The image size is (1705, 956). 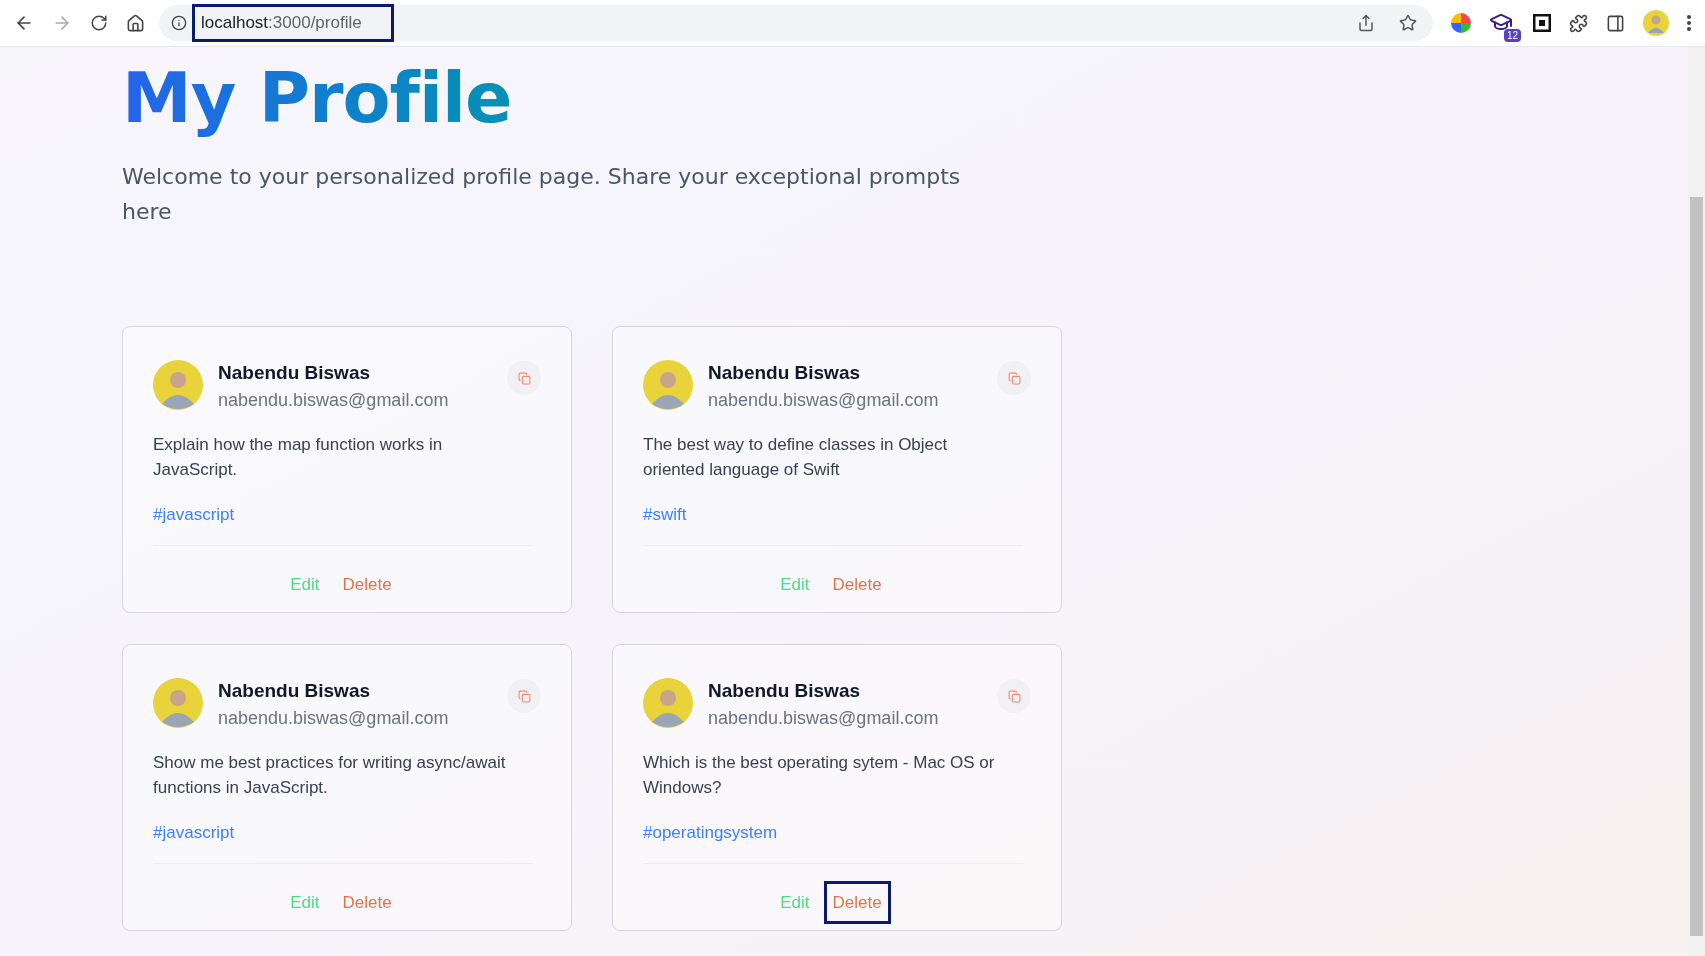 I want to click on prompt-text: Which is the best operating sytem - Mac OS or Windows?, so click(x=819, y=775).